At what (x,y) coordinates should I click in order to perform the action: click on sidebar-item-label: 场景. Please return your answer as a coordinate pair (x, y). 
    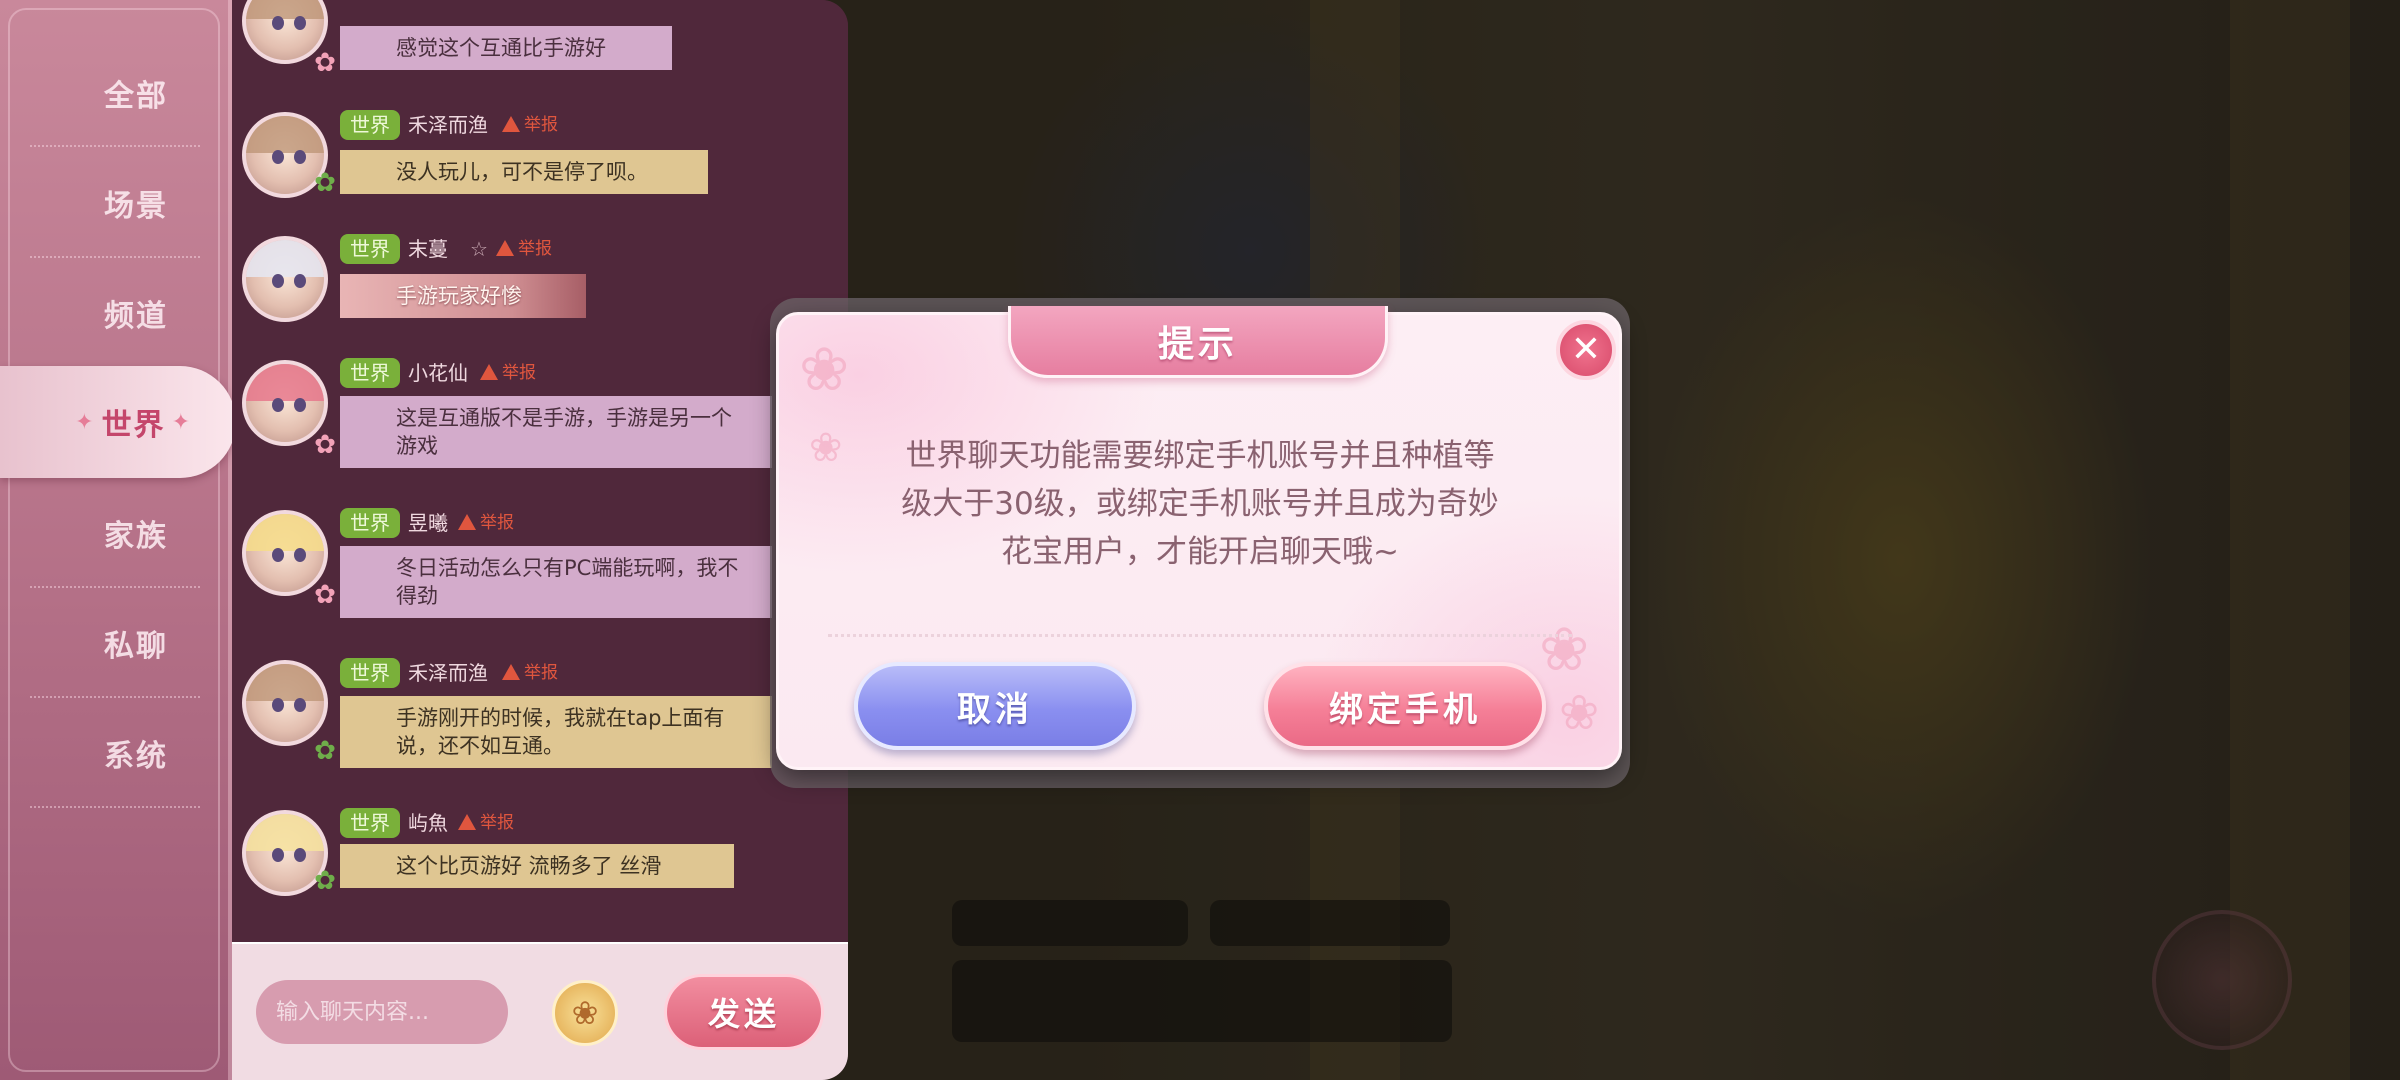
    Looking at the image, I should click on (136, 206).